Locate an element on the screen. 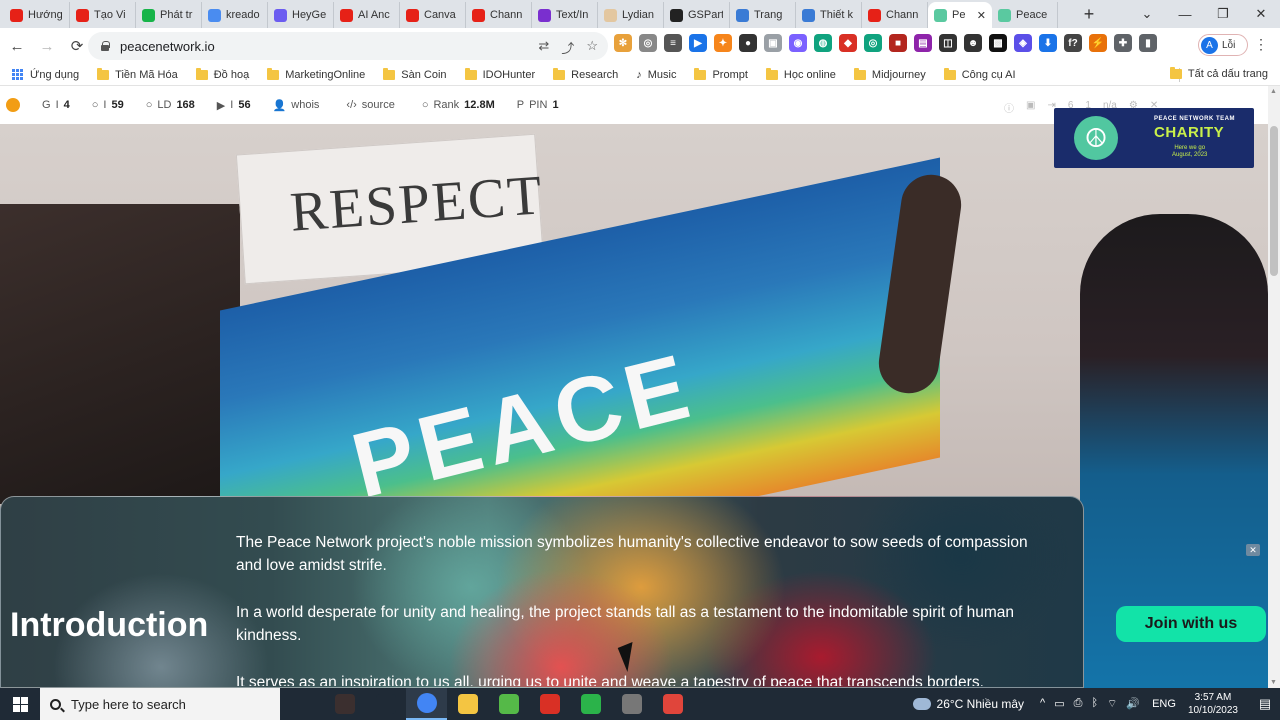  tab-search-icon: ⌄ is located at coordinates (1147, 14).